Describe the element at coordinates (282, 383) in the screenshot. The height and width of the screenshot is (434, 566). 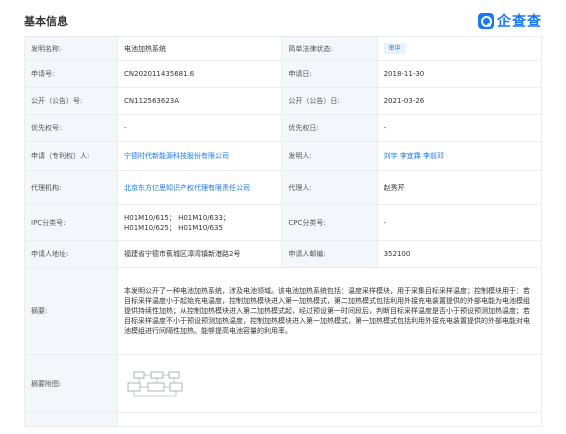
I see `table-row: 摘要附图:` at that location.